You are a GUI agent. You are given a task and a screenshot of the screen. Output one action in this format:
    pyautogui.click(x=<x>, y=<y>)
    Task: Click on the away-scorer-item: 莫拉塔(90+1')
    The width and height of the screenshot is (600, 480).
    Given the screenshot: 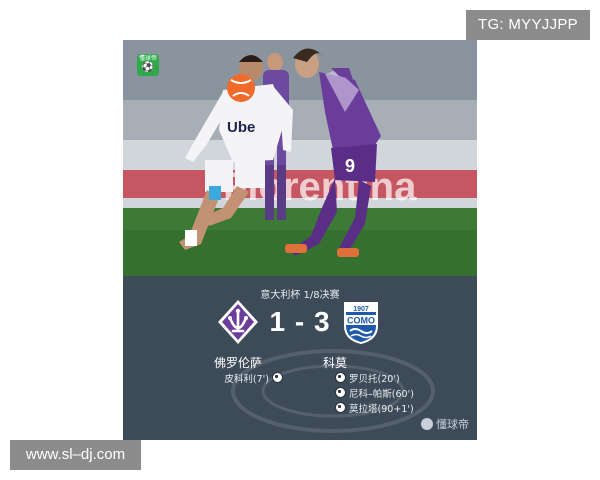 What is the action you would take?
    pyautogui.click(x=400, y=409)
    